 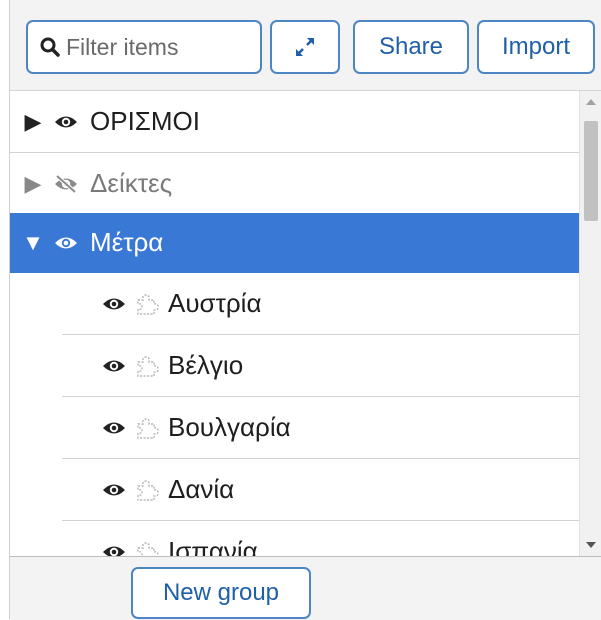 I want to click on tree-child-label: Βουλγαρία, so click(x=229, y=427).